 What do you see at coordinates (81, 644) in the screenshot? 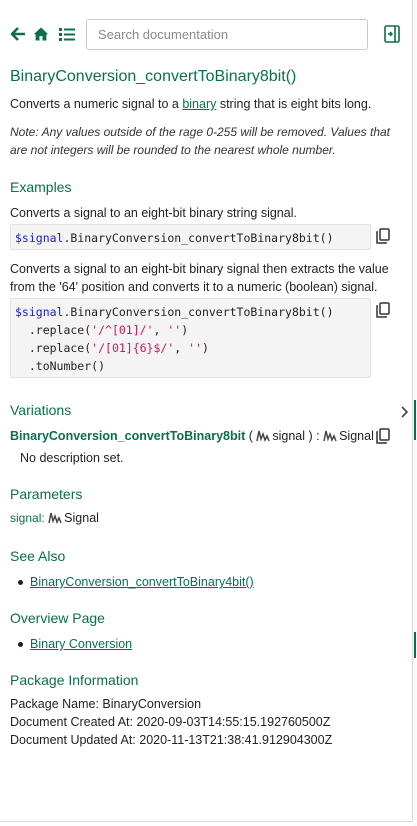
I see `overview-link: Binary Conversion` at bounding box center [81, 644].